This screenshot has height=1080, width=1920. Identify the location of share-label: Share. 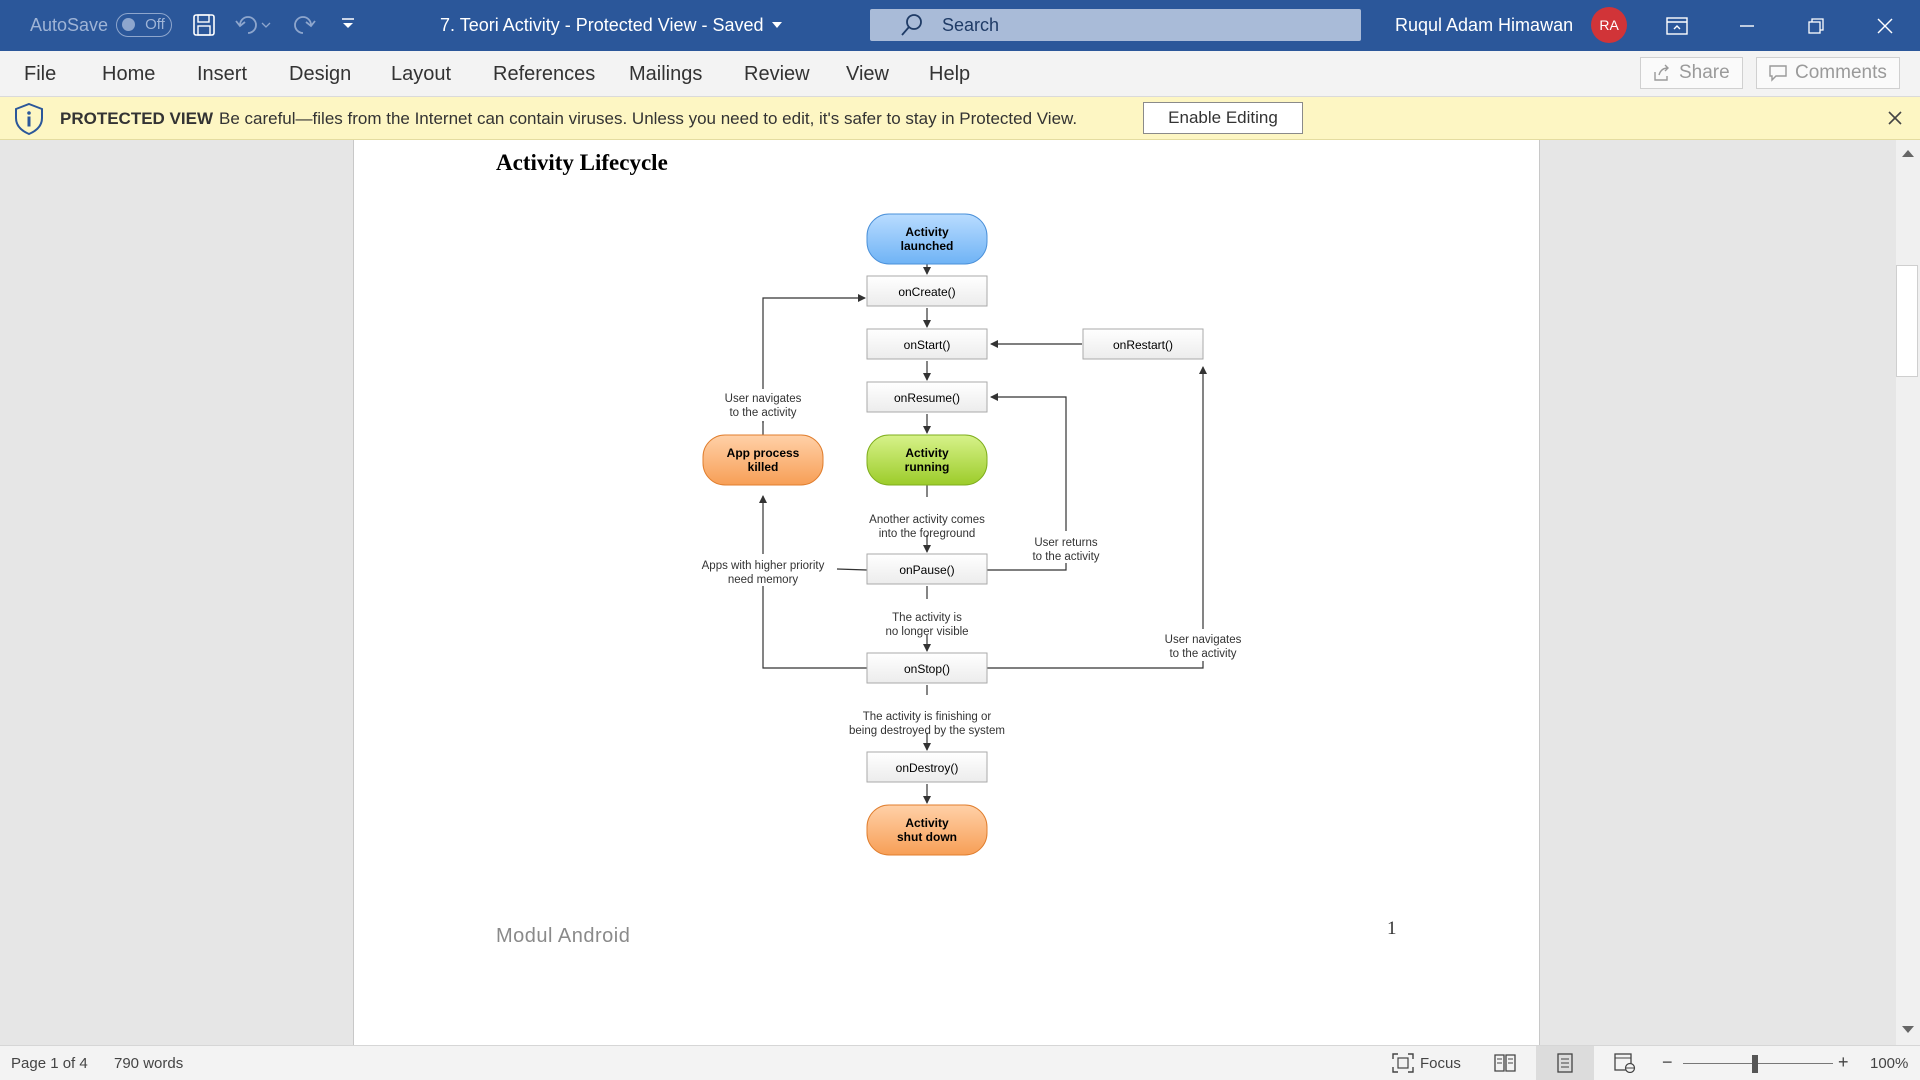
(1704, 72).